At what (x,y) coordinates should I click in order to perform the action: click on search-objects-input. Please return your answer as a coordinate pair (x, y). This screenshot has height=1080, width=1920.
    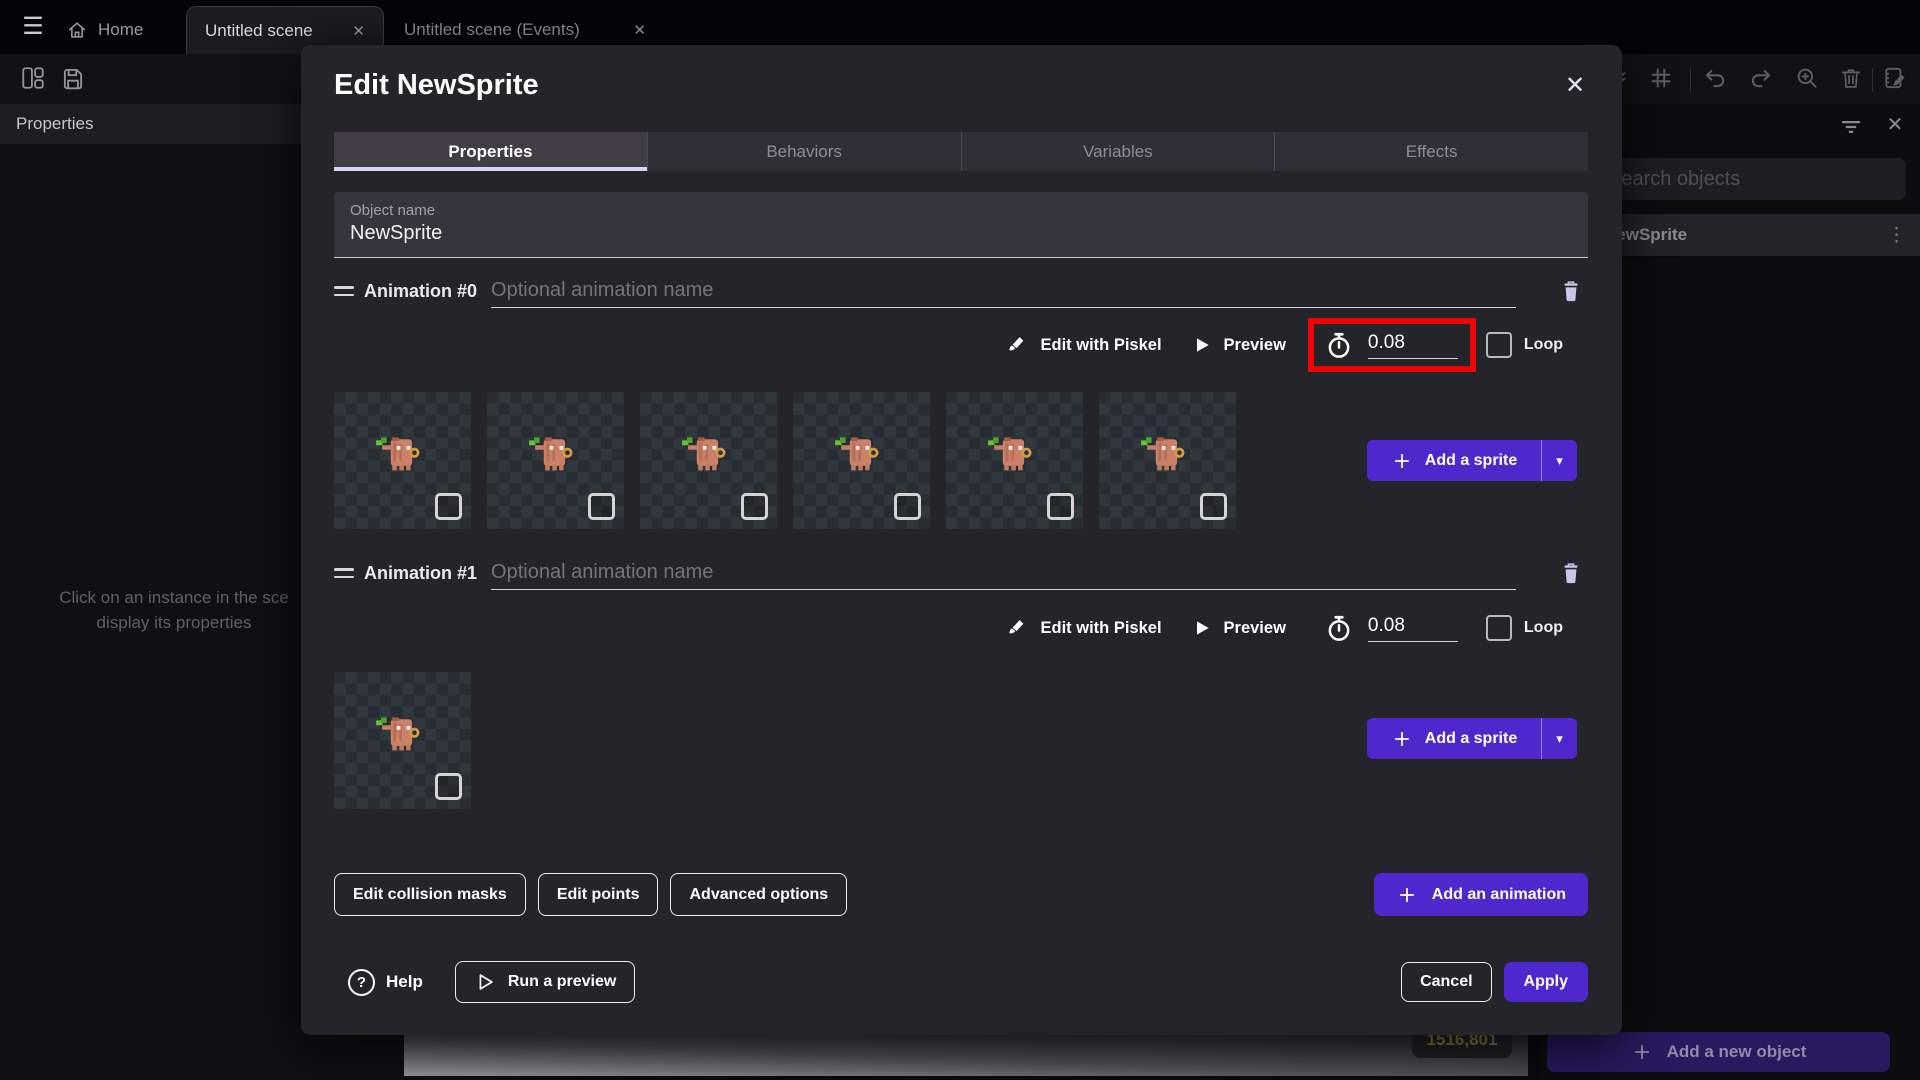
    Looking at the image, I should click on (1749, 179).